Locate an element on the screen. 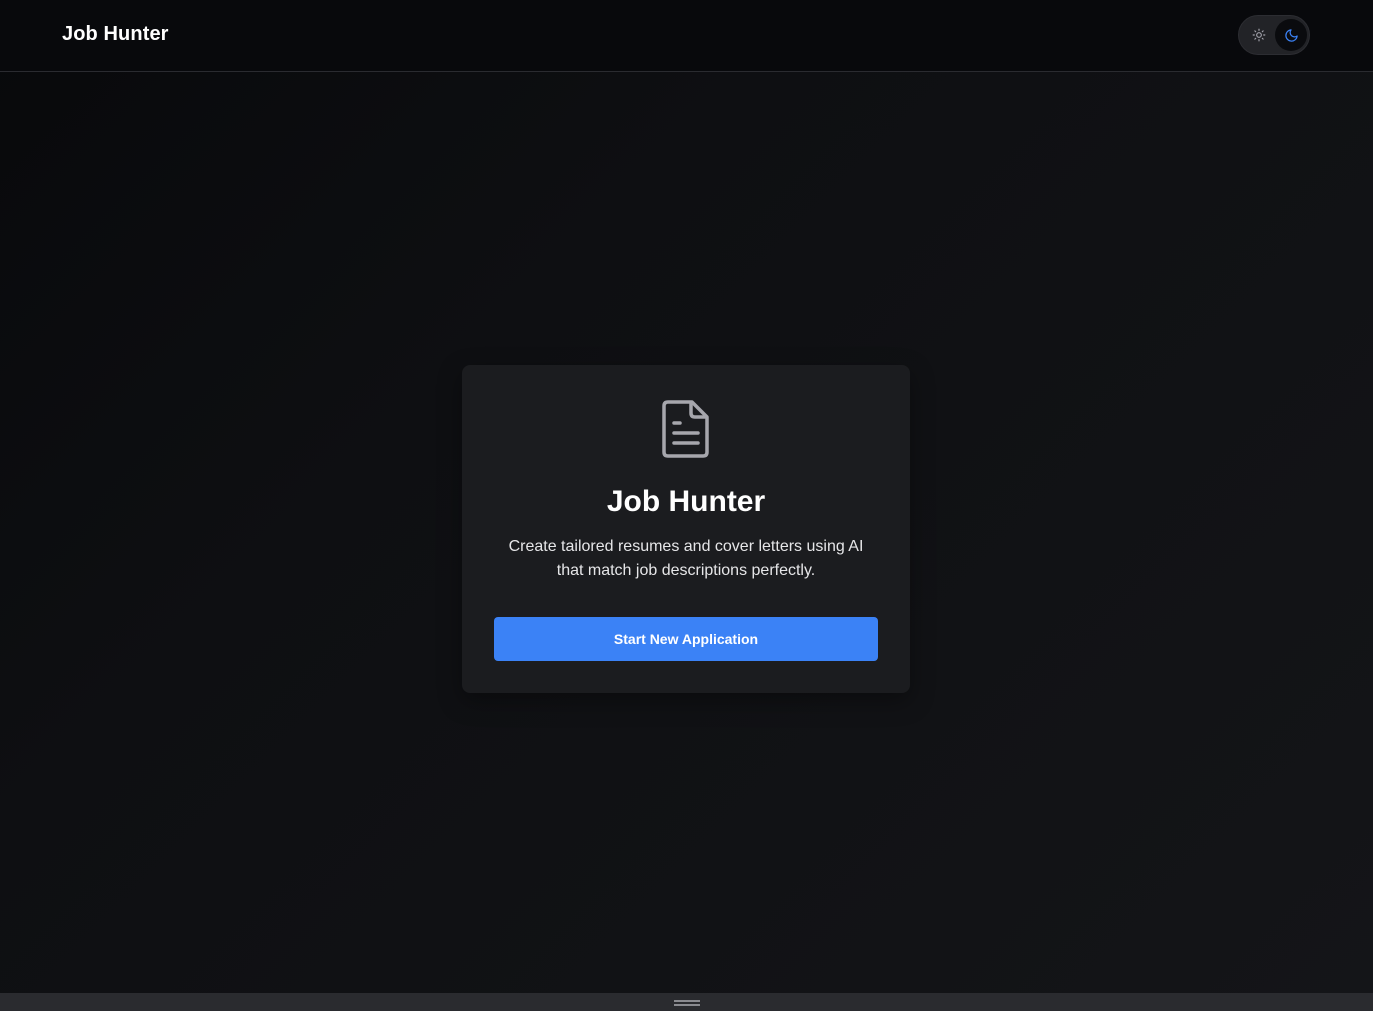 This screenshot has height=1011, width=1373. sun-icon is located at coordinates (1259, 35).